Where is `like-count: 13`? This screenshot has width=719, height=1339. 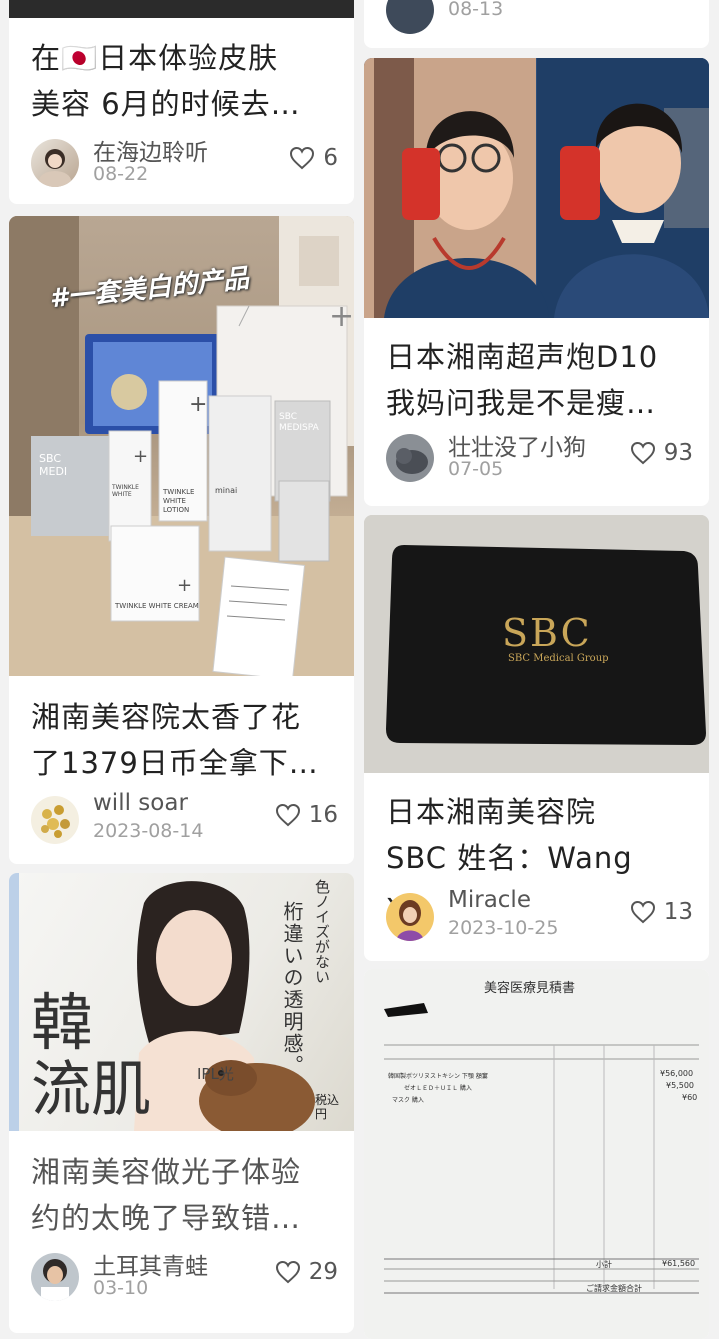
like-count: 13 is located at coordinates (678, 912).